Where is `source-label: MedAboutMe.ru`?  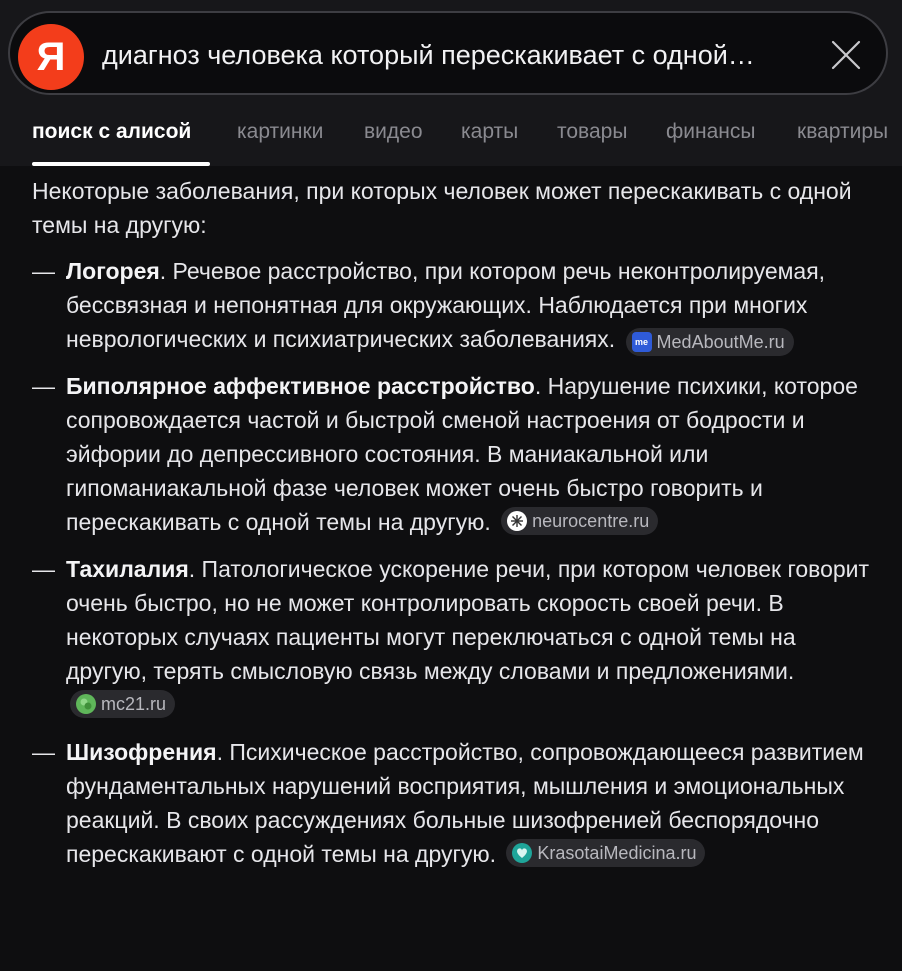 source-label: MedAboutMe.ru is located at coordinates (720, 342).